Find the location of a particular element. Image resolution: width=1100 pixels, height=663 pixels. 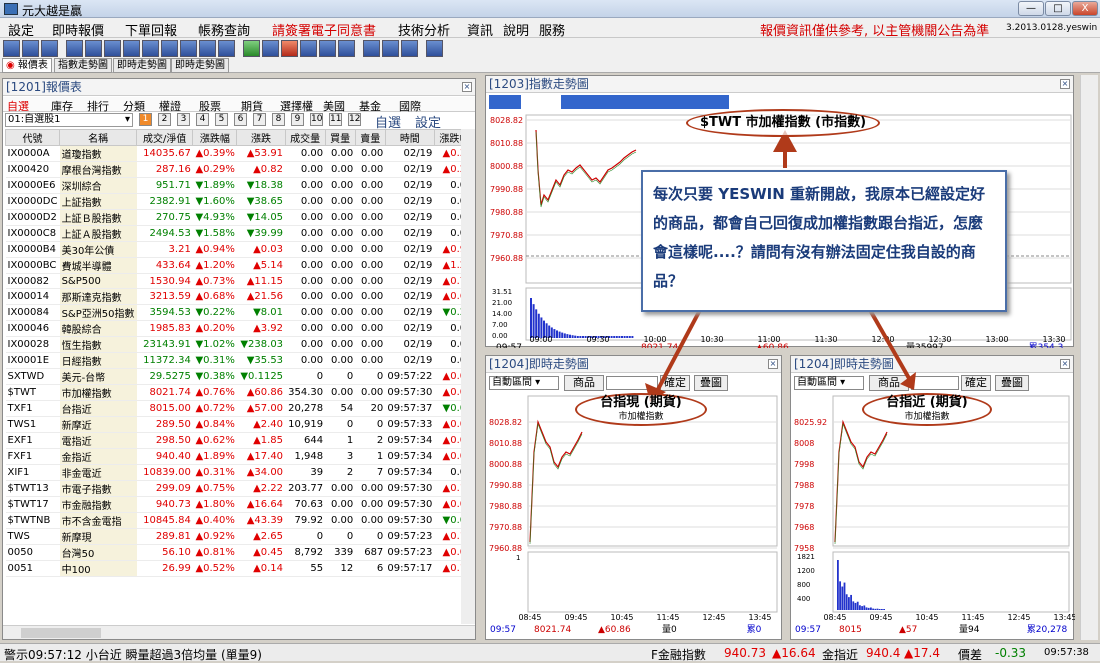

status-finance-index-value: 940.73 is located at coordinates (745, 653).